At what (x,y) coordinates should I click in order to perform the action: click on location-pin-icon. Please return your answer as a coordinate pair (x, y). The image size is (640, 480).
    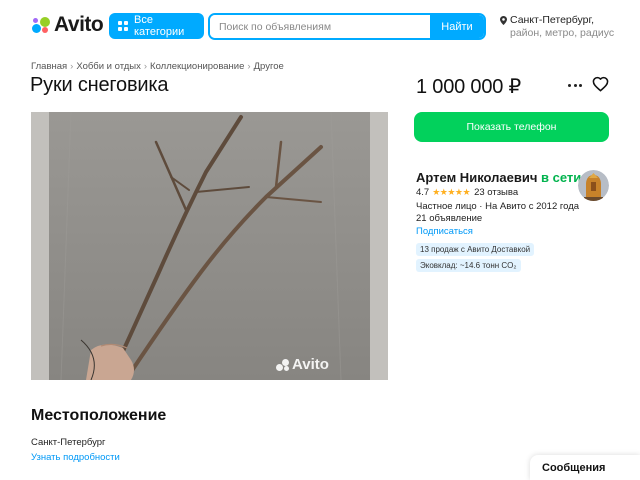
    Looking at the image, I should click on (503, 20).